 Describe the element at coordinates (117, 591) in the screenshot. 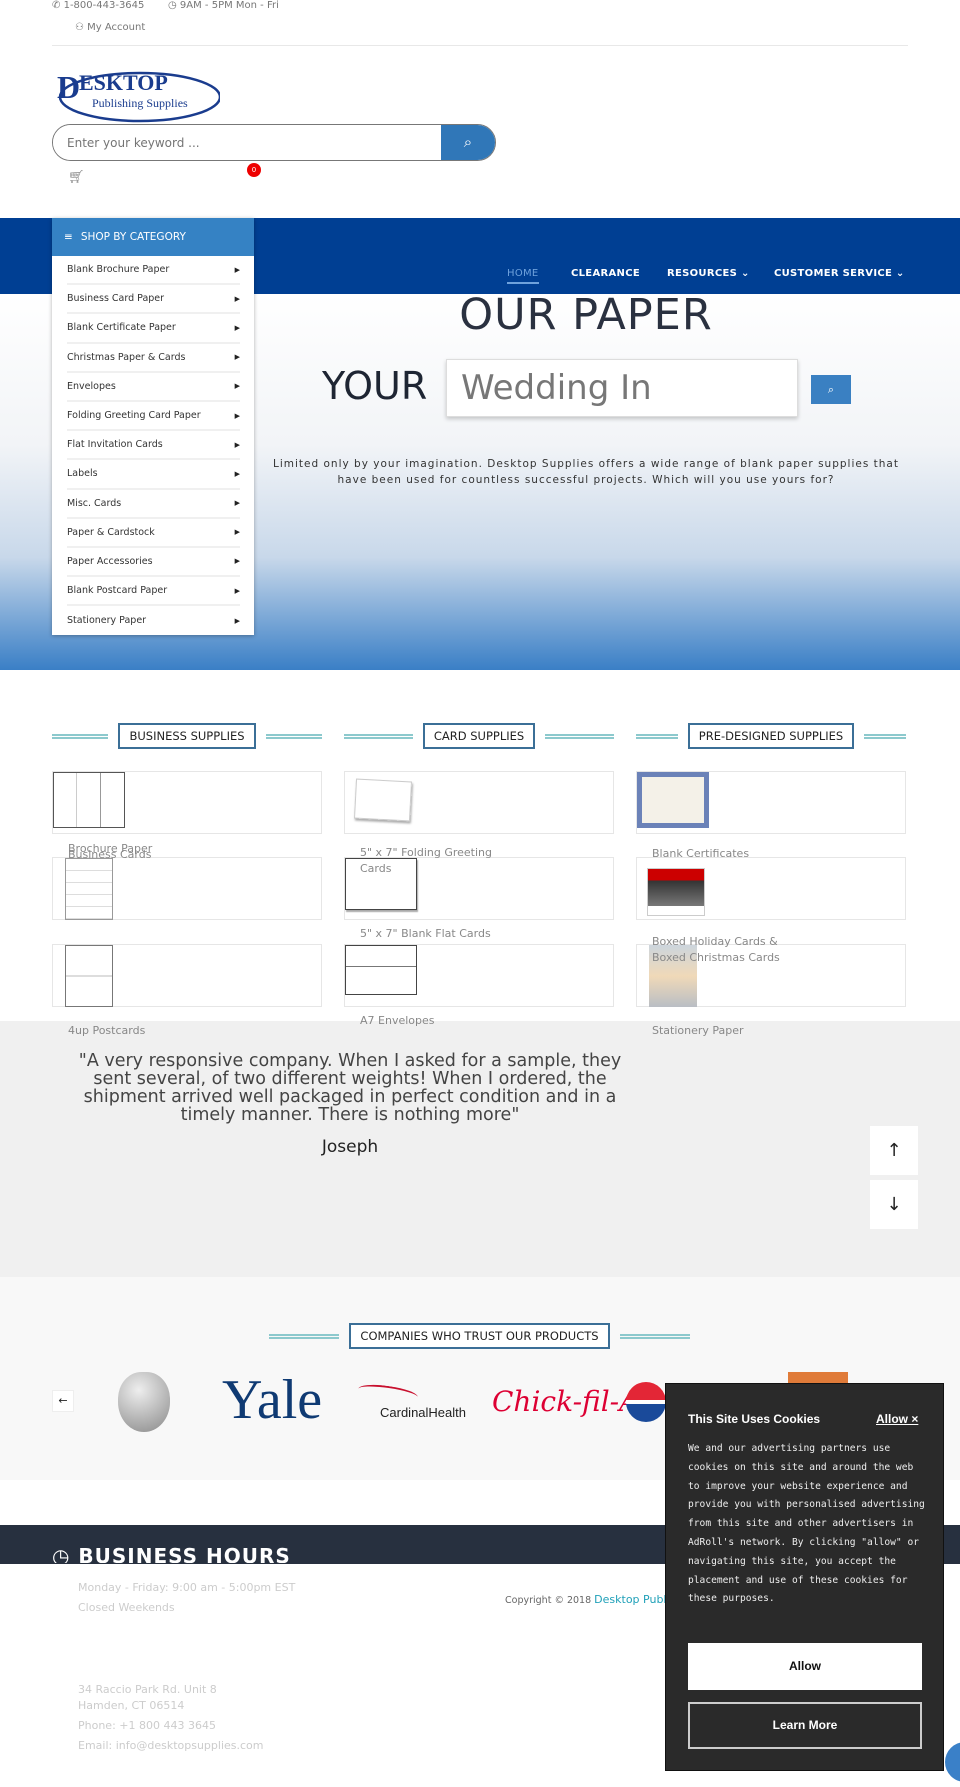

I see `category-item-label: Blank Postcard Paper` at that location.